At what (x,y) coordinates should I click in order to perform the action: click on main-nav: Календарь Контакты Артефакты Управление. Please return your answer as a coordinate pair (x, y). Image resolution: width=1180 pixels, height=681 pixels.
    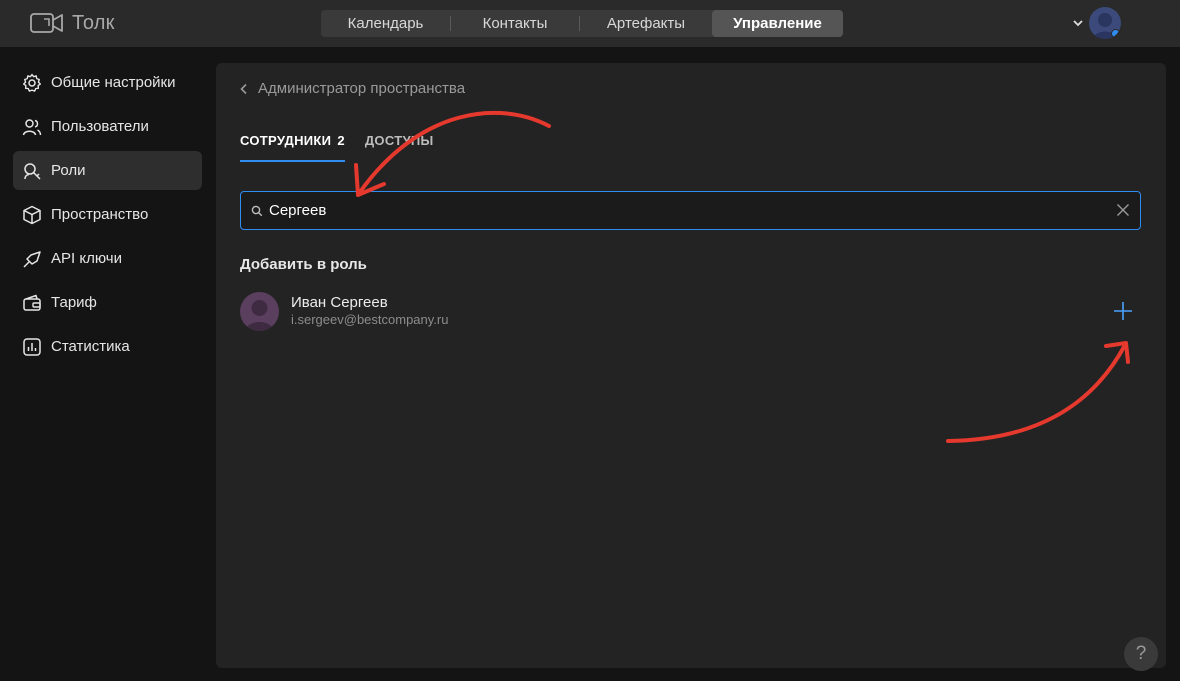
    Looking at the image, I should click on (582, 23).